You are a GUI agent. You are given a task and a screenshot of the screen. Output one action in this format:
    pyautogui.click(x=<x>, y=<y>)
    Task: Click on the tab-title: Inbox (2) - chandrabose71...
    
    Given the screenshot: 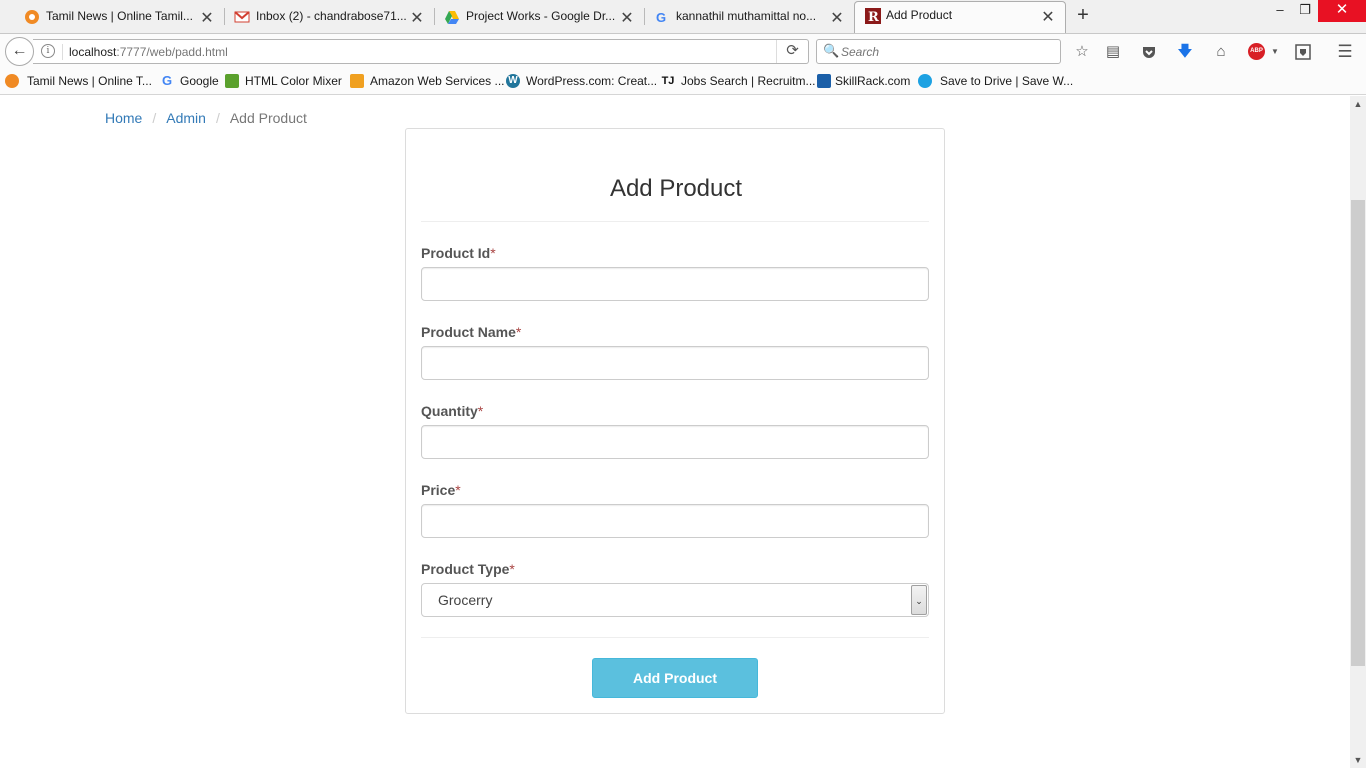 What is the action you would take?
    pyautogui.click(x=331, y=16)
    